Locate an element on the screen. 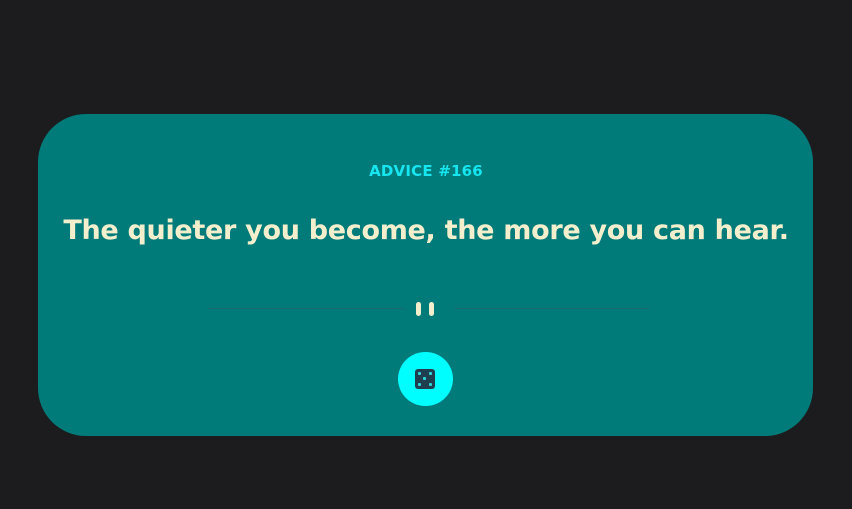 The height and width of the screenshot is (509, 852). generate-advice-button is located at coordinates (425, 379).